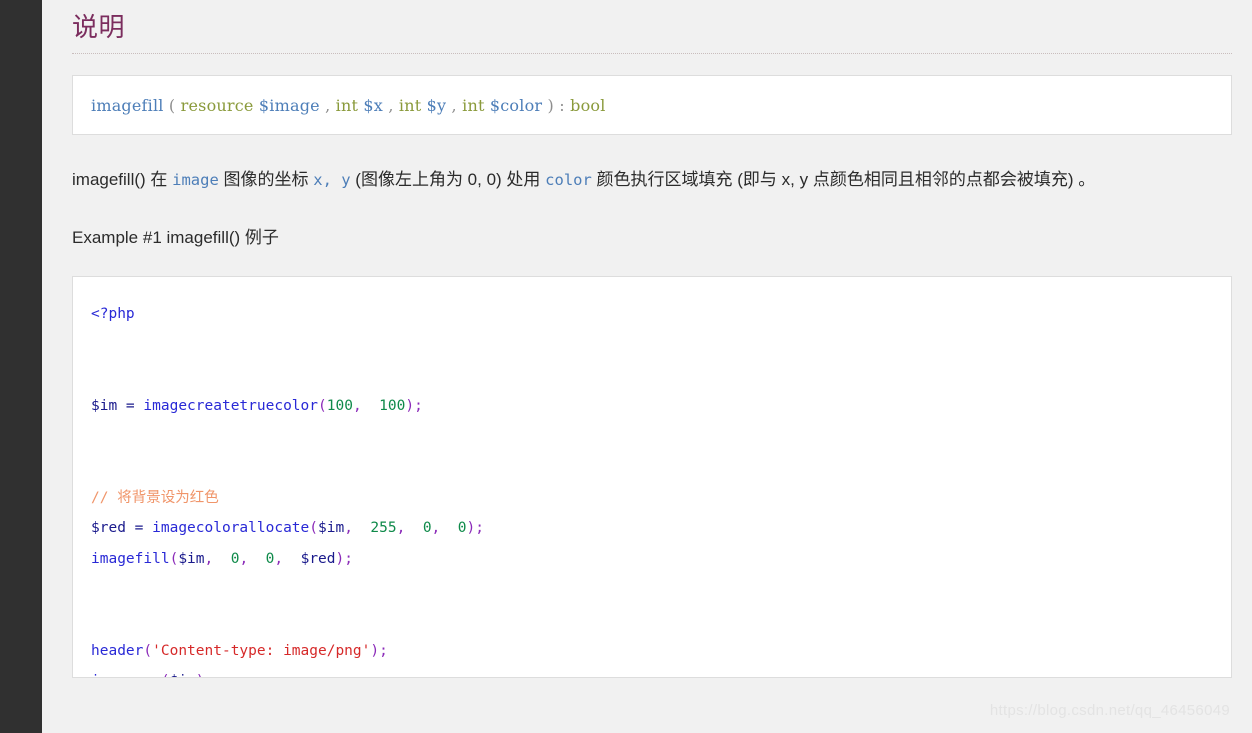 The width and height of the screenshot is (1252, 733). Describe the element at coordinates (436, 105) in the screenshot. I see `signature-param-name: $y` at that location.